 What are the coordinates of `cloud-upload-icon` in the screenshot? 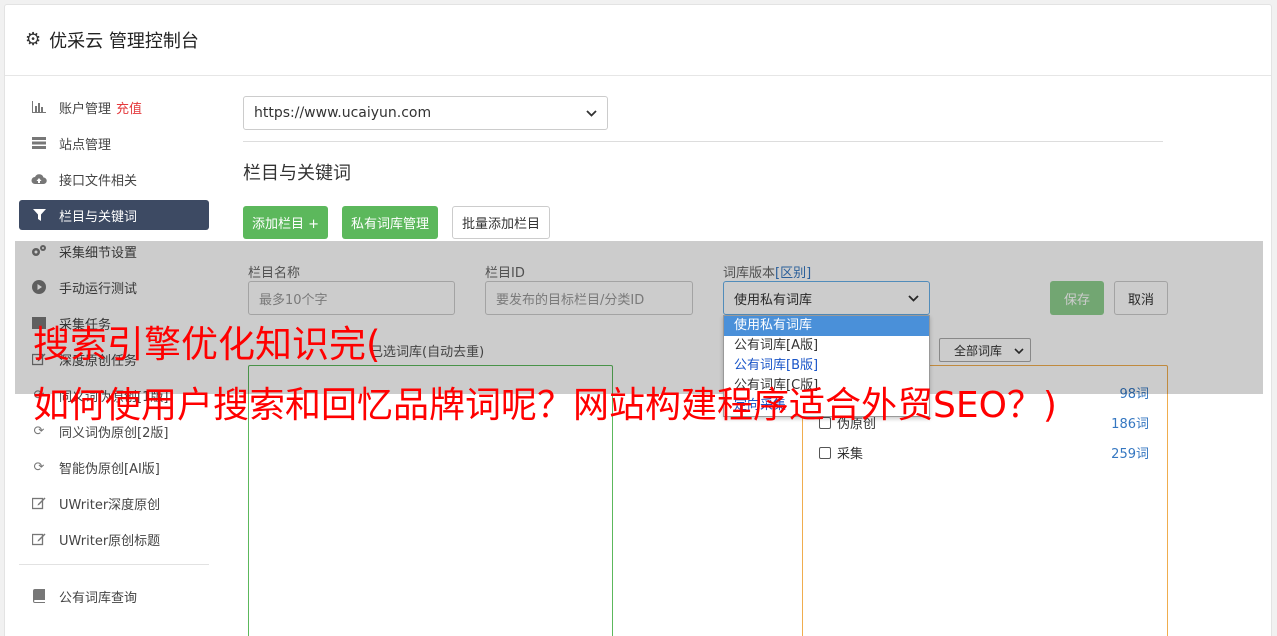 It's located at (39, 179).